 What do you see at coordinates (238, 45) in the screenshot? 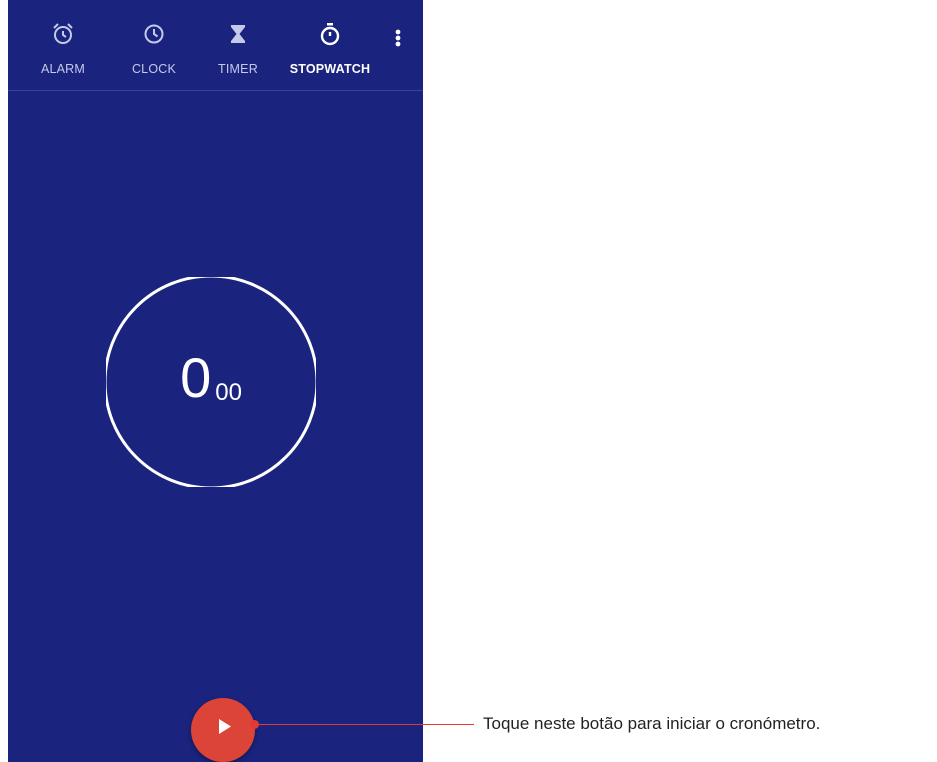
I see `tab-timer: TIMER` at bounding box center [238, 45].